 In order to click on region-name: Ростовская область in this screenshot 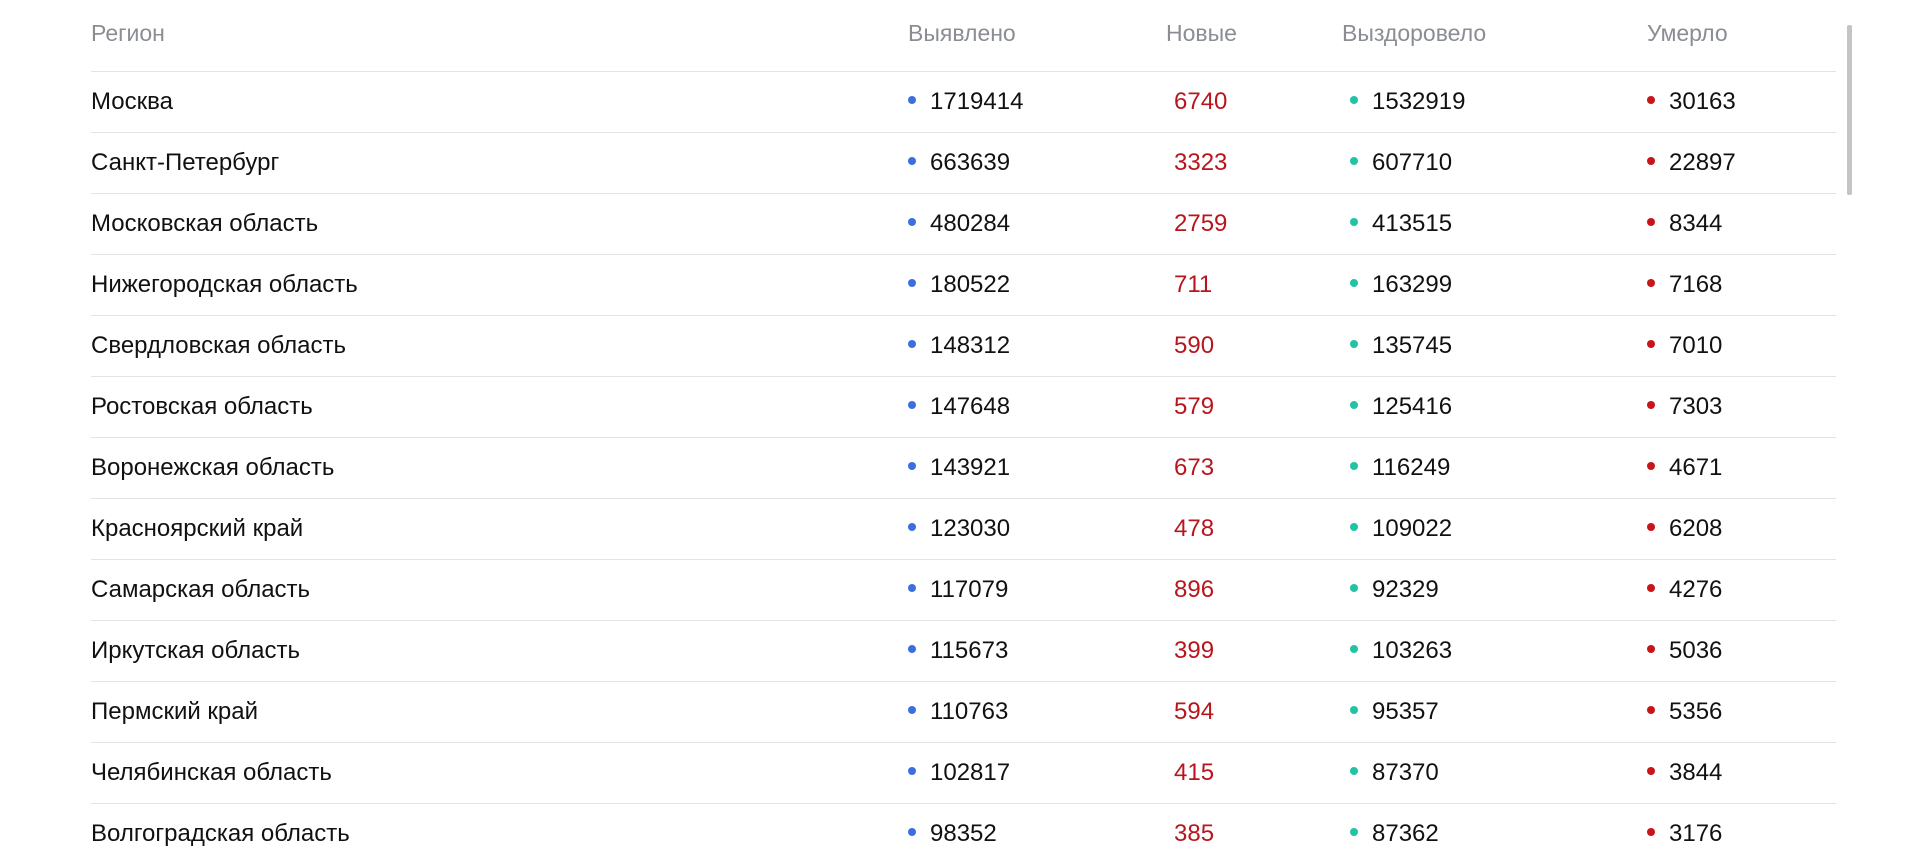, I will do `click(202, 406)`.